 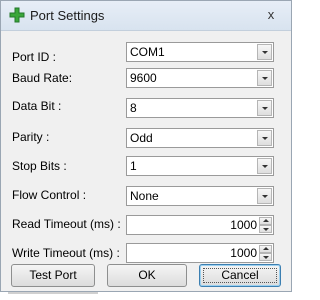 I want to click on flow-control-dropdown: None, so click(x=200, y=196).